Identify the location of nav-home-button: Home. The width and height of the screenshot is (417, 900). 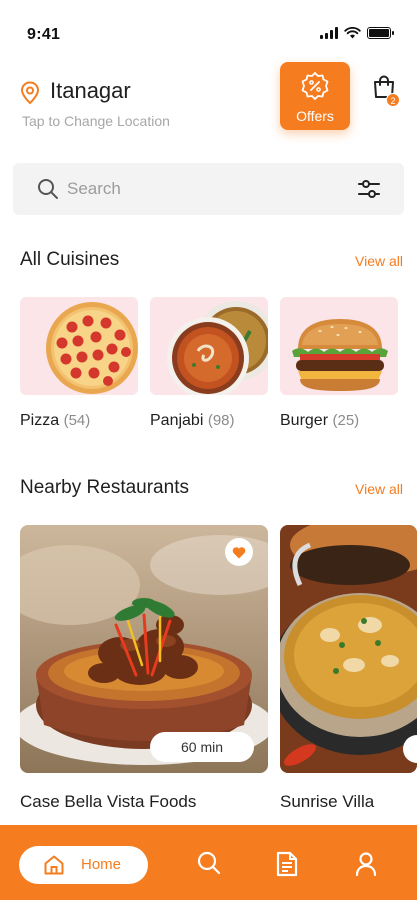
(83, 865).